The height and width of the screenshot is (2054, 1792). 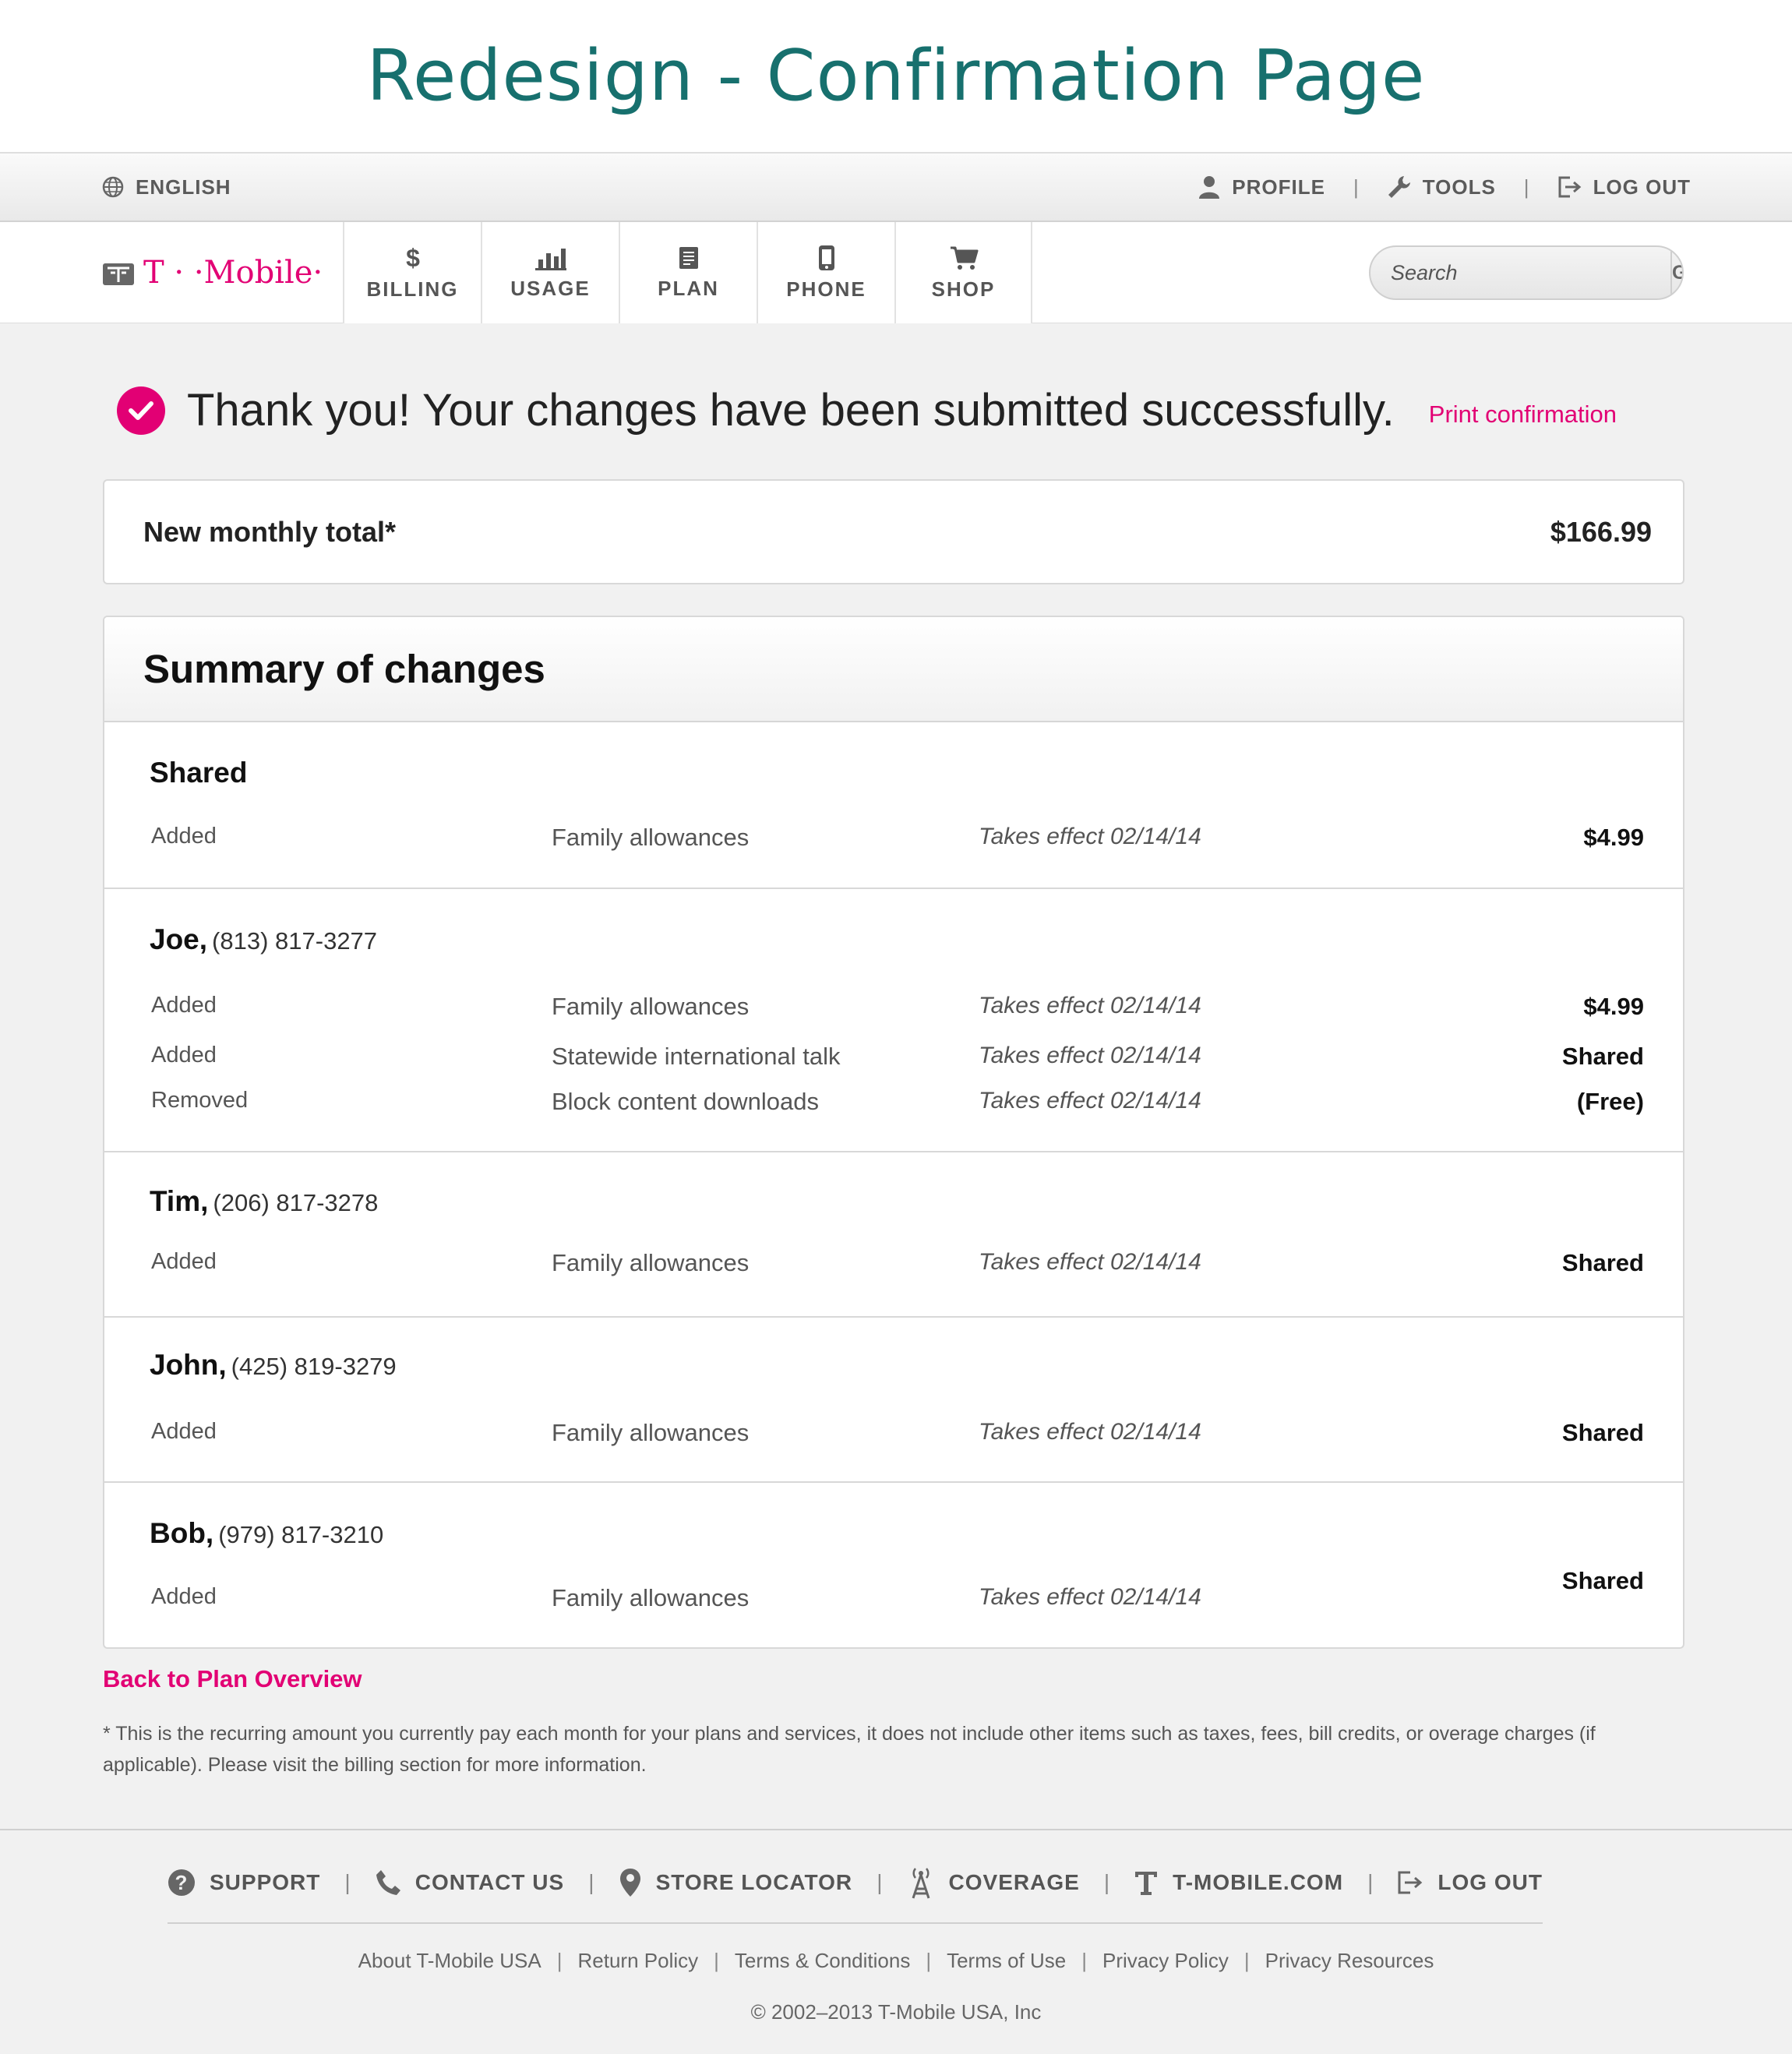 I want to click on page-title: Redesign - Confirmation Page, so click(x=896, y=76).